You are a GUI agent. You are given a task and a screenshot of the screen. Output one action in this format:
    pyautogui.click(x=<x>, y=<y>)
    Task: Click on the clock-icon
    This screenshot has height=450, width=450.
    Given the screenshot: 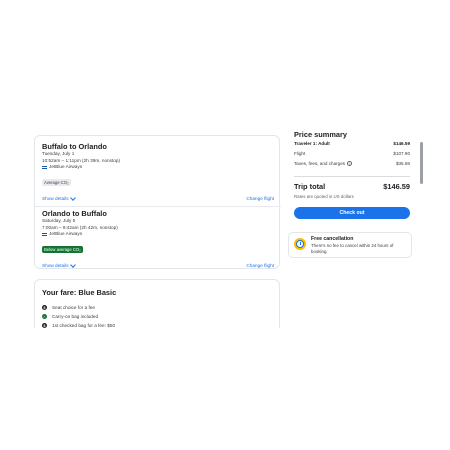 What is the action you would take?
    pyautogui.click(x=300, y=244)
    